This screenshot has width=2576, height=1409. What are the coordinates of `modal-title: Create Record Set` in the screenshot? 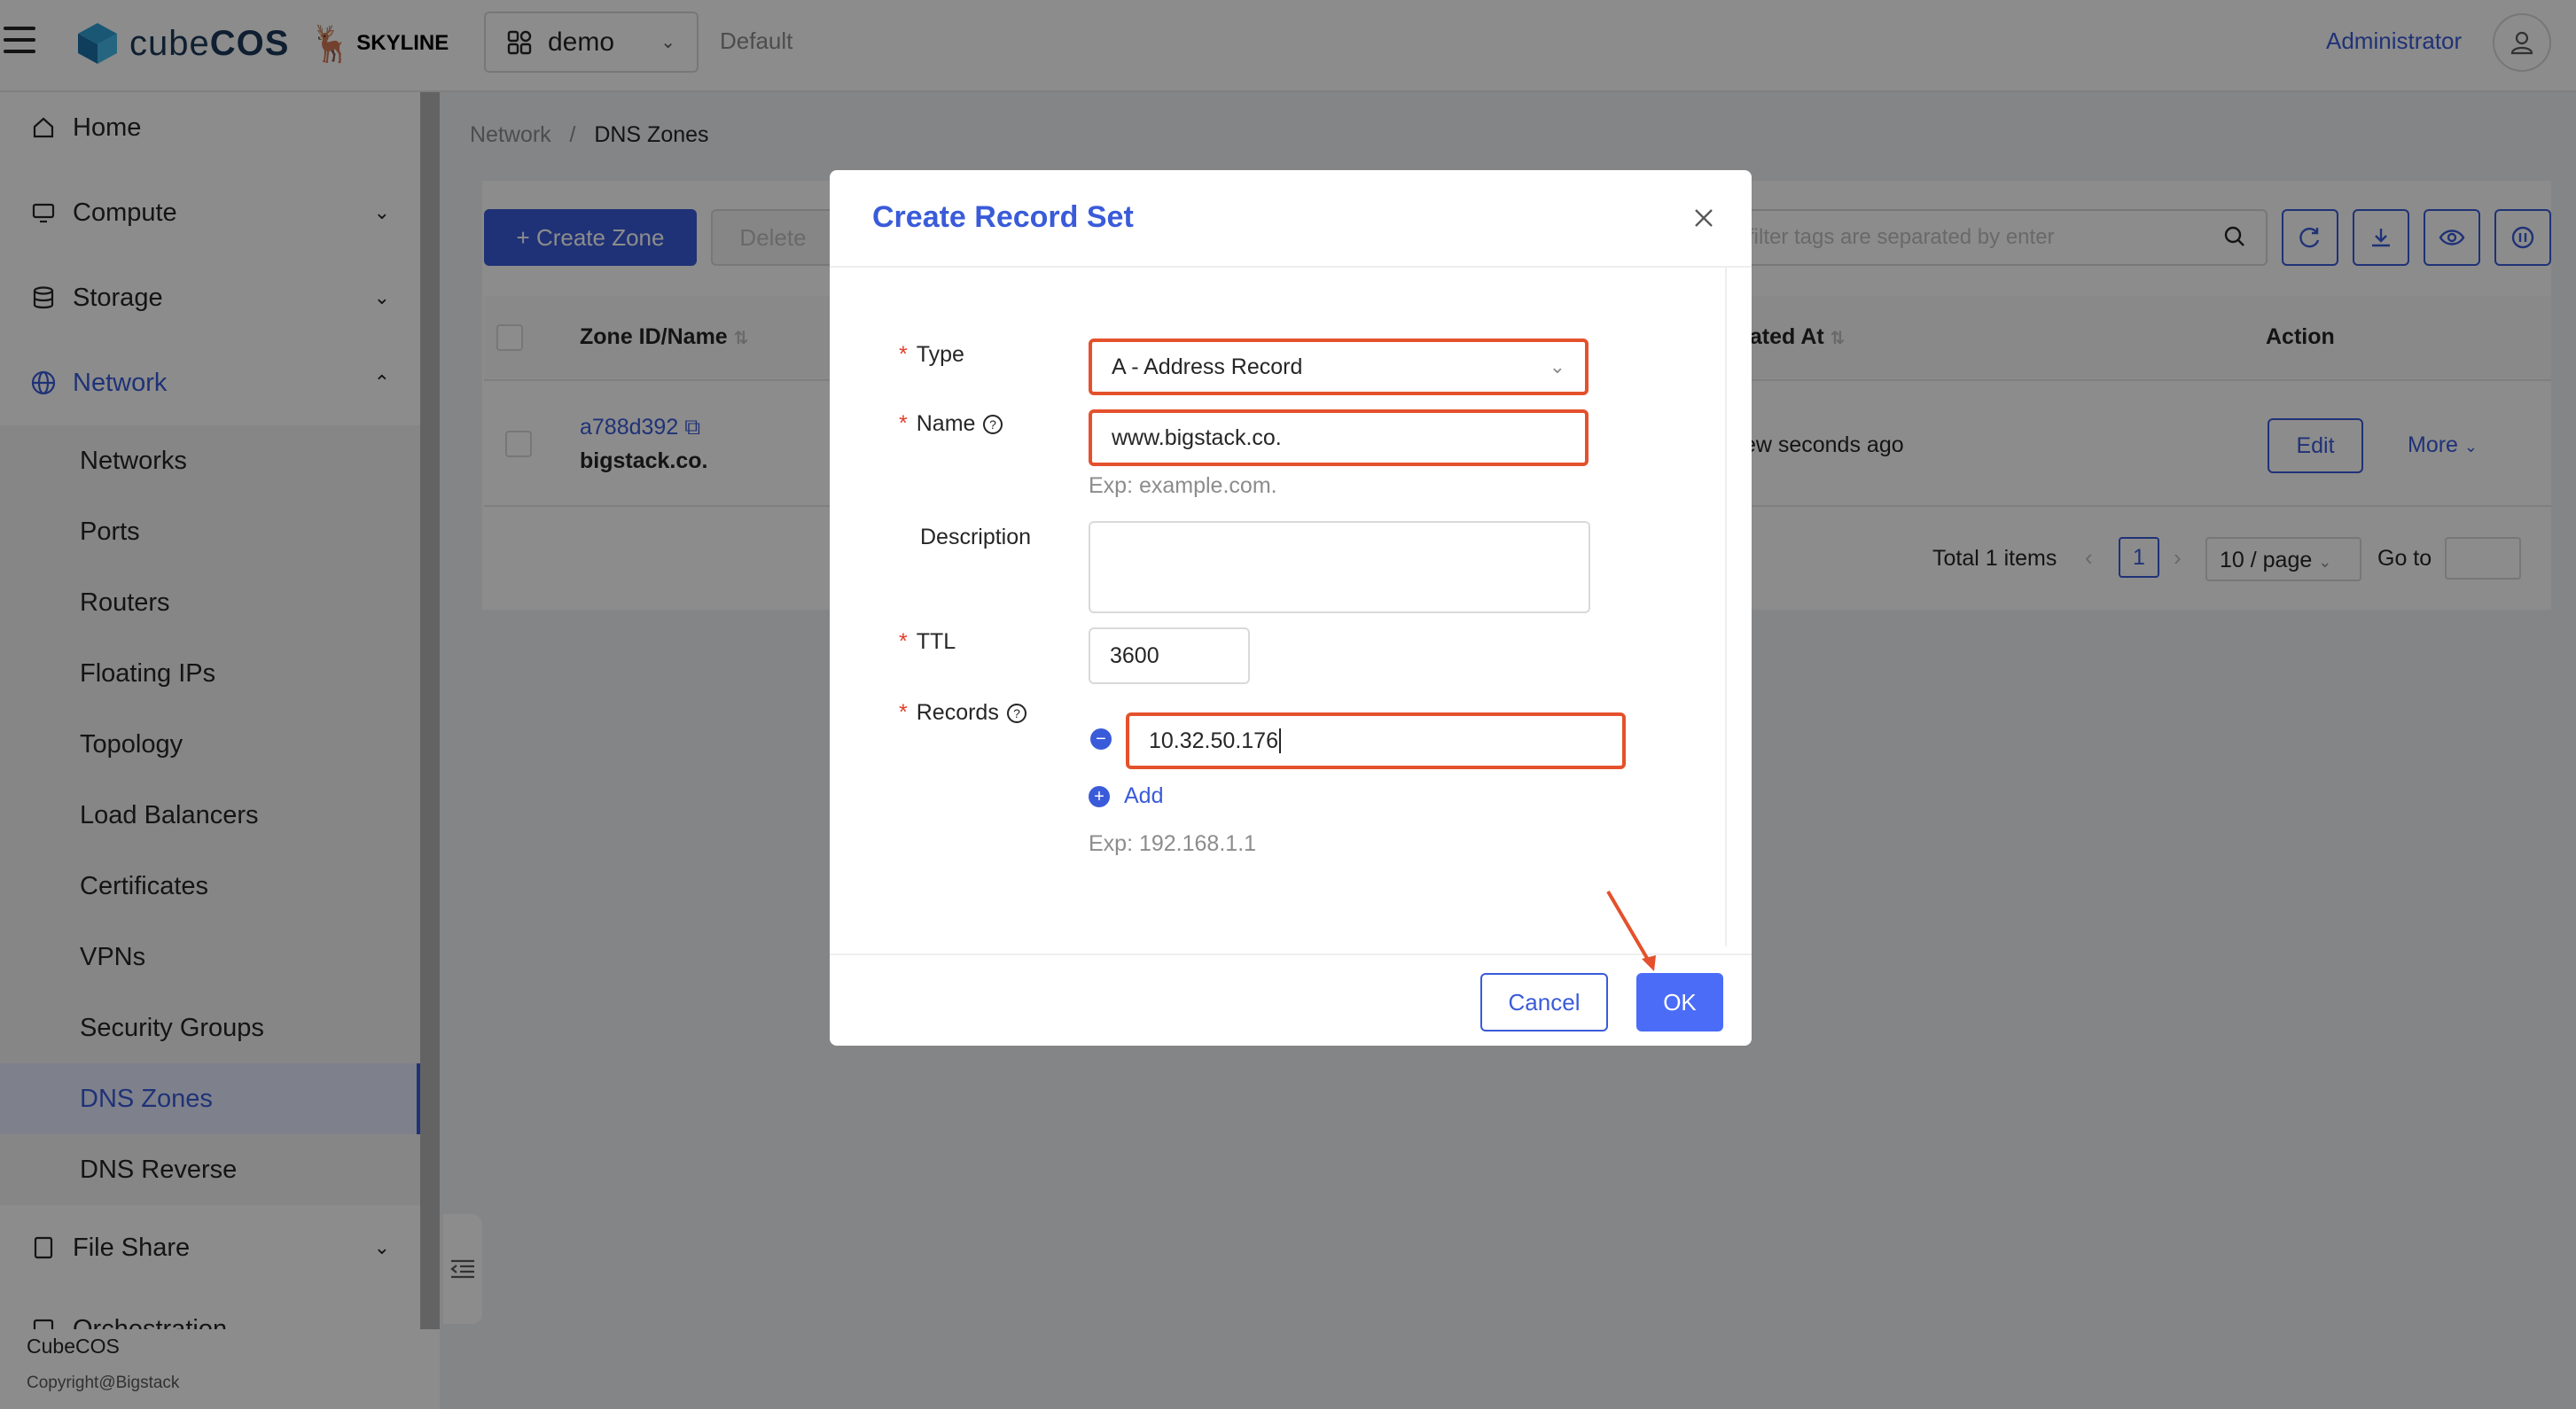 It's located at (1003, 217).